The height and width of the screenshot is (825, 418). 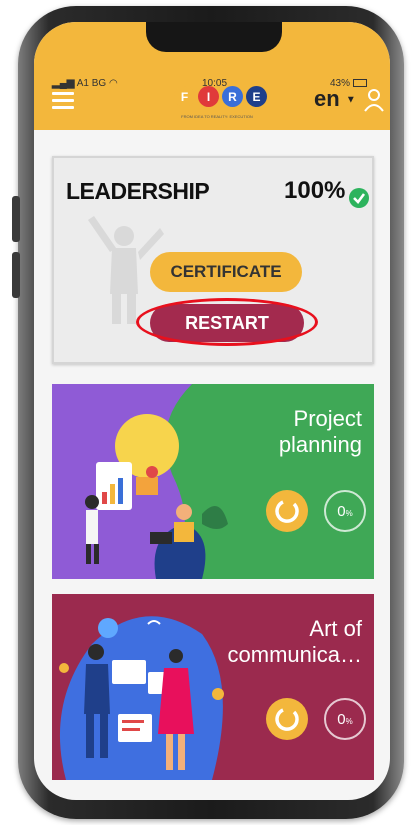 I want to click on caret-down-icon: ▼, so click(x=350, y=100).